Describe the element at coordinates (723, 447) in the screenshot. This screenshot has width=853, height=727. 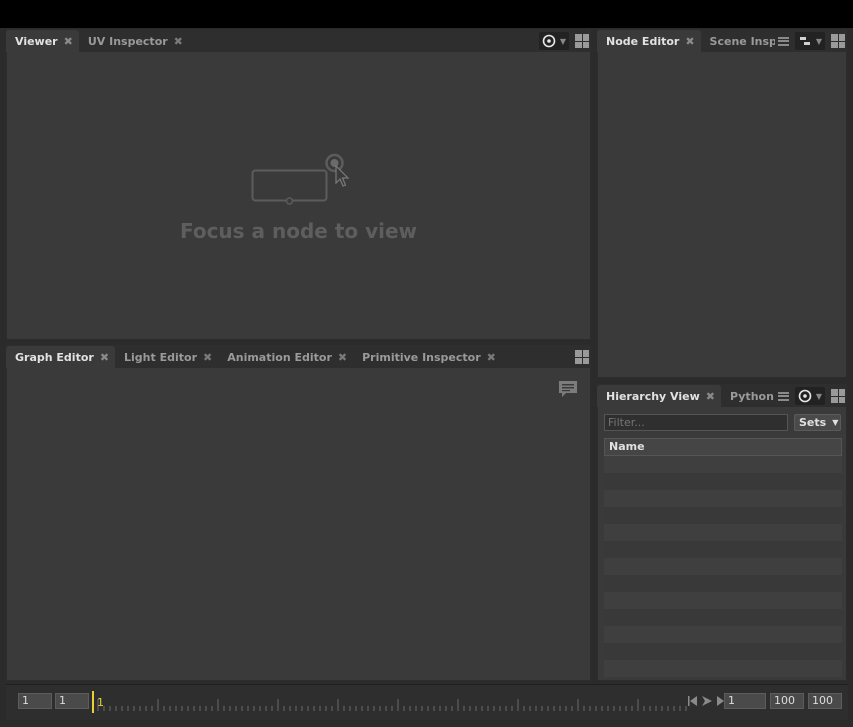
I see `name-column-header: Name` at that location.